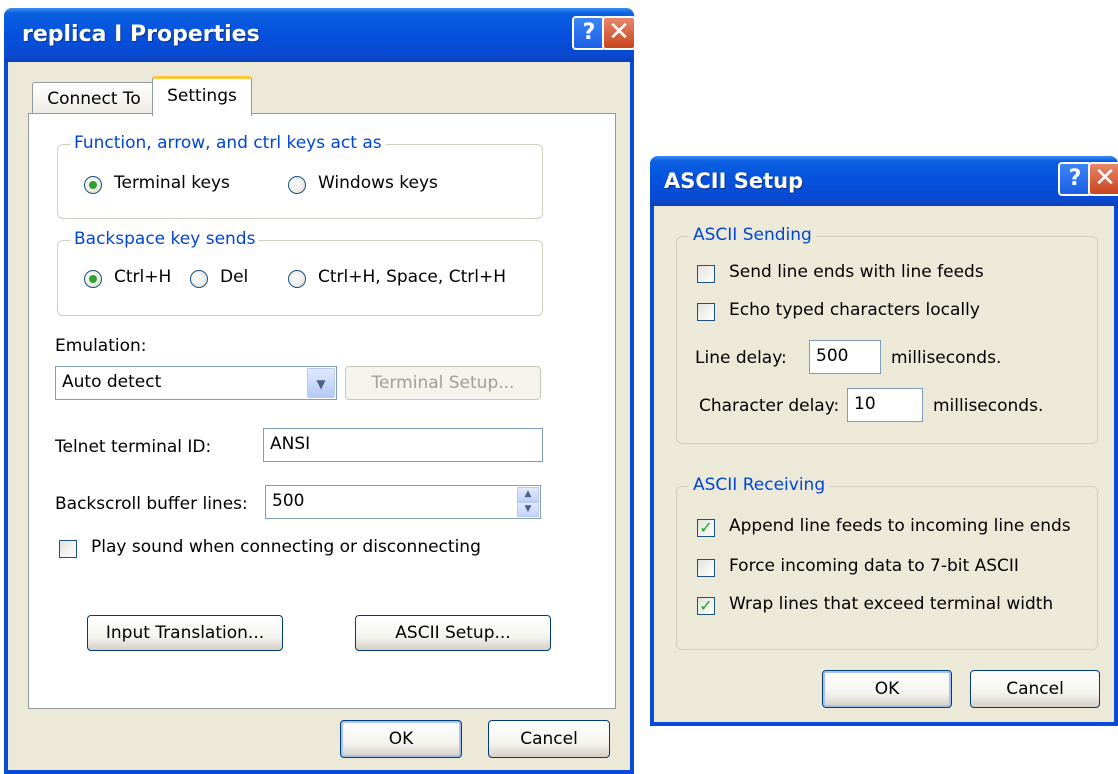  Describe the element at coordinates (320, 35) in the screenshot. I see `properties-titlebar: replica I Properties ? ✕` at that location.